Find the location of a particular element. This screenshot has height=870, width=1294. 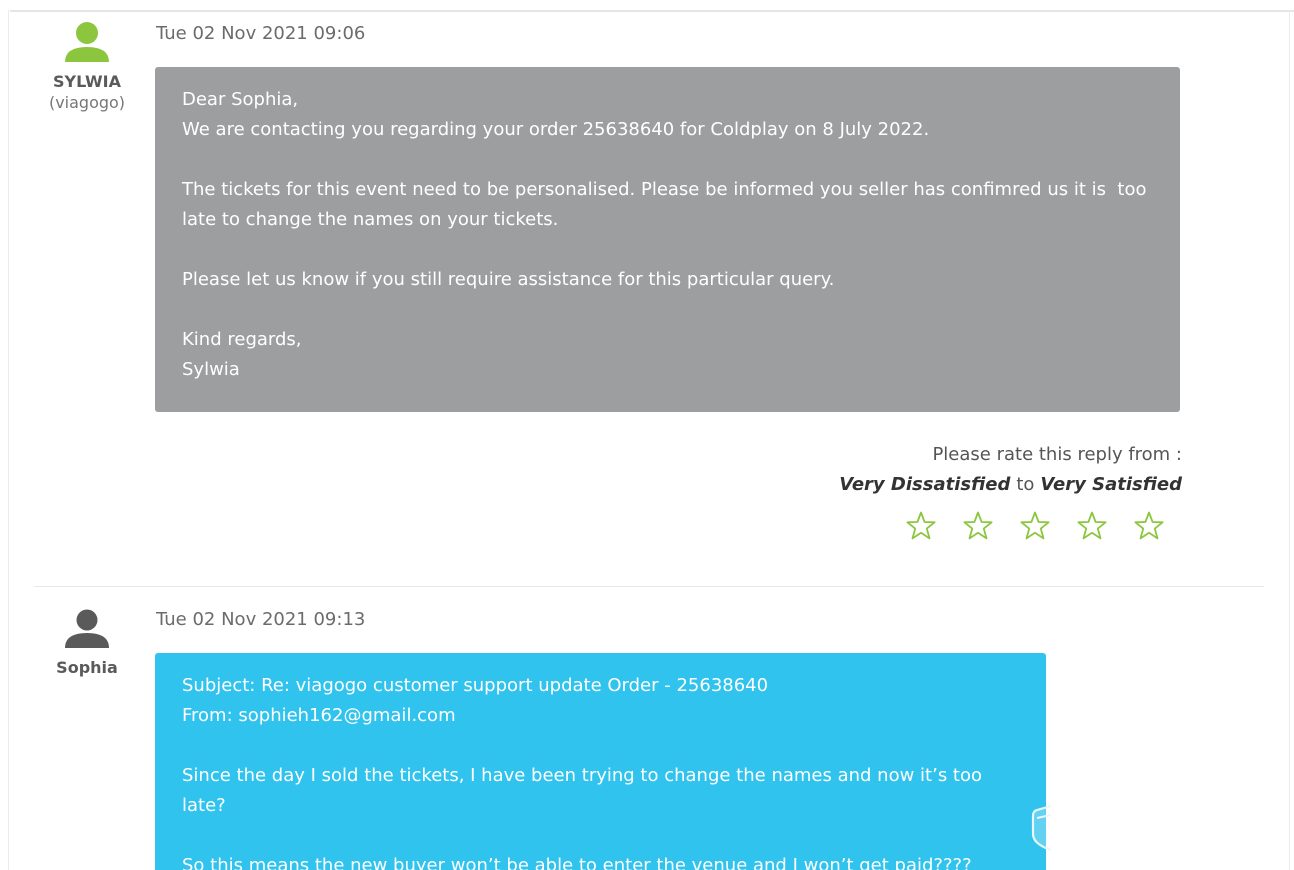

rating-scale: Very Dissatisfied to Very Satisfied is located at coordinates (1010, 485).